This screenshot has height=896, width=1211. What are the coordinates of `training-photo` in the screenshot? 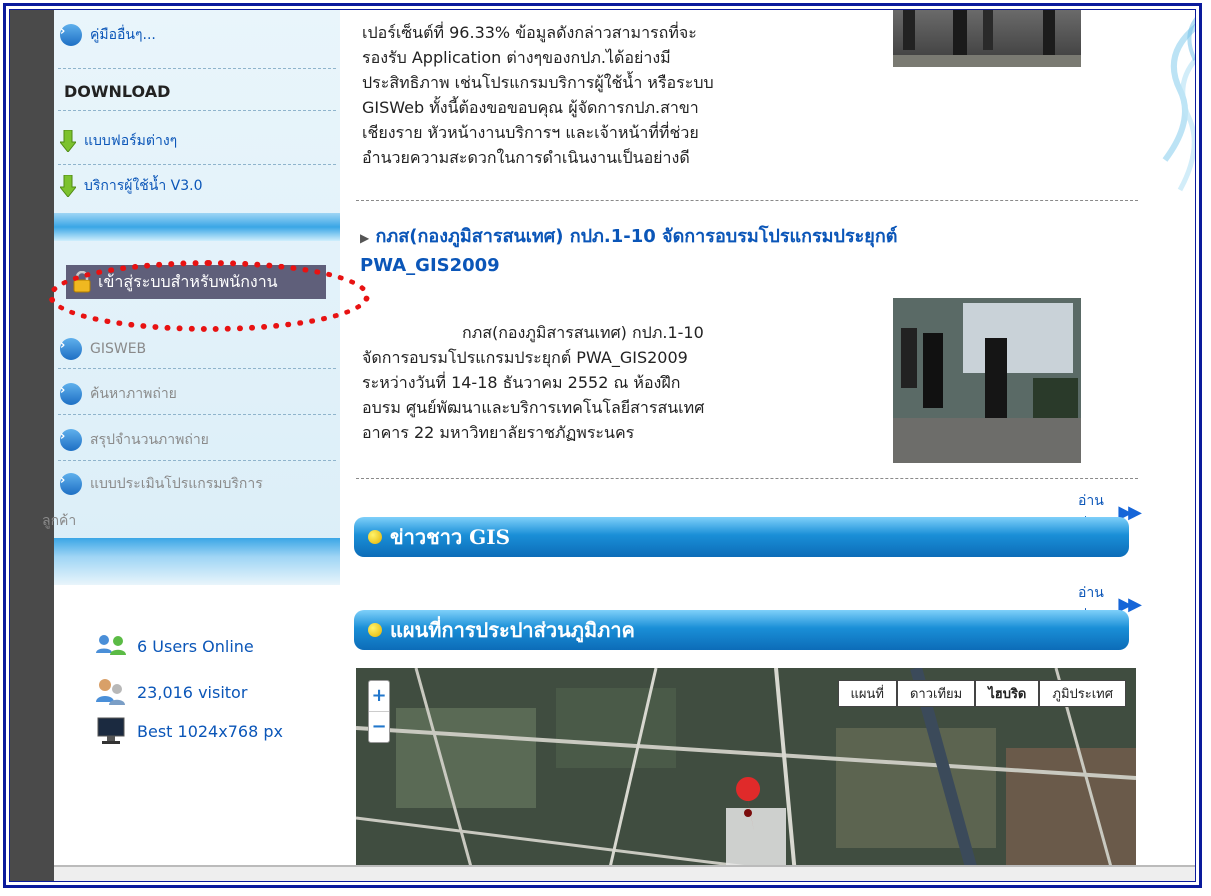 It's located at (987, 380).